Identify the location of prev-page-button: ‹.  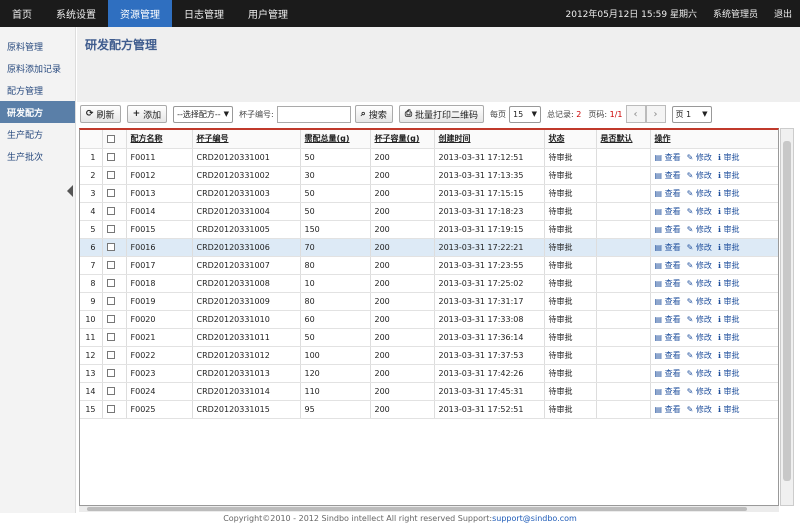
(635, 114).